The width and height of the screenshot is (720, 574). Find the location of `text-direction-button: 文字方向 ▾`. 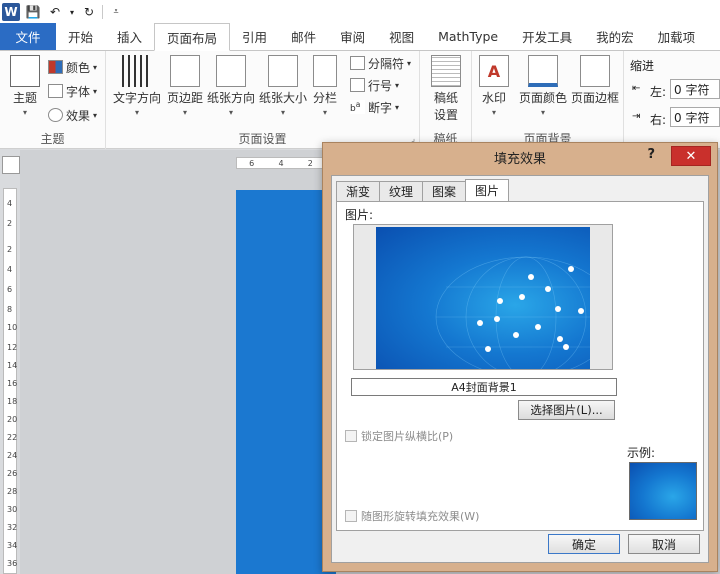

text-direction-button: 文字方向 ▾ is located at coordinates (137, 86).